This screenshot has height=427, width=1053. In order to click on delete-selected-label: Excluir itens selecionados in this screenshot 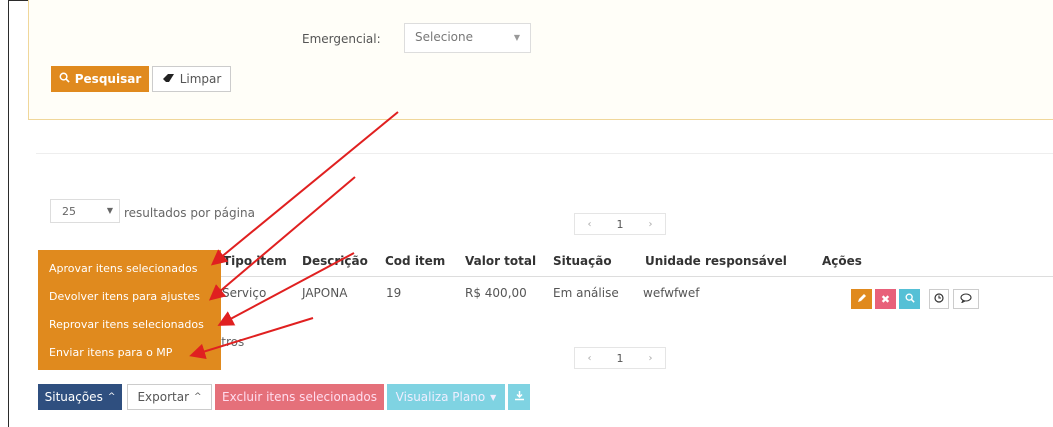, I will do `click(299, 397)`.